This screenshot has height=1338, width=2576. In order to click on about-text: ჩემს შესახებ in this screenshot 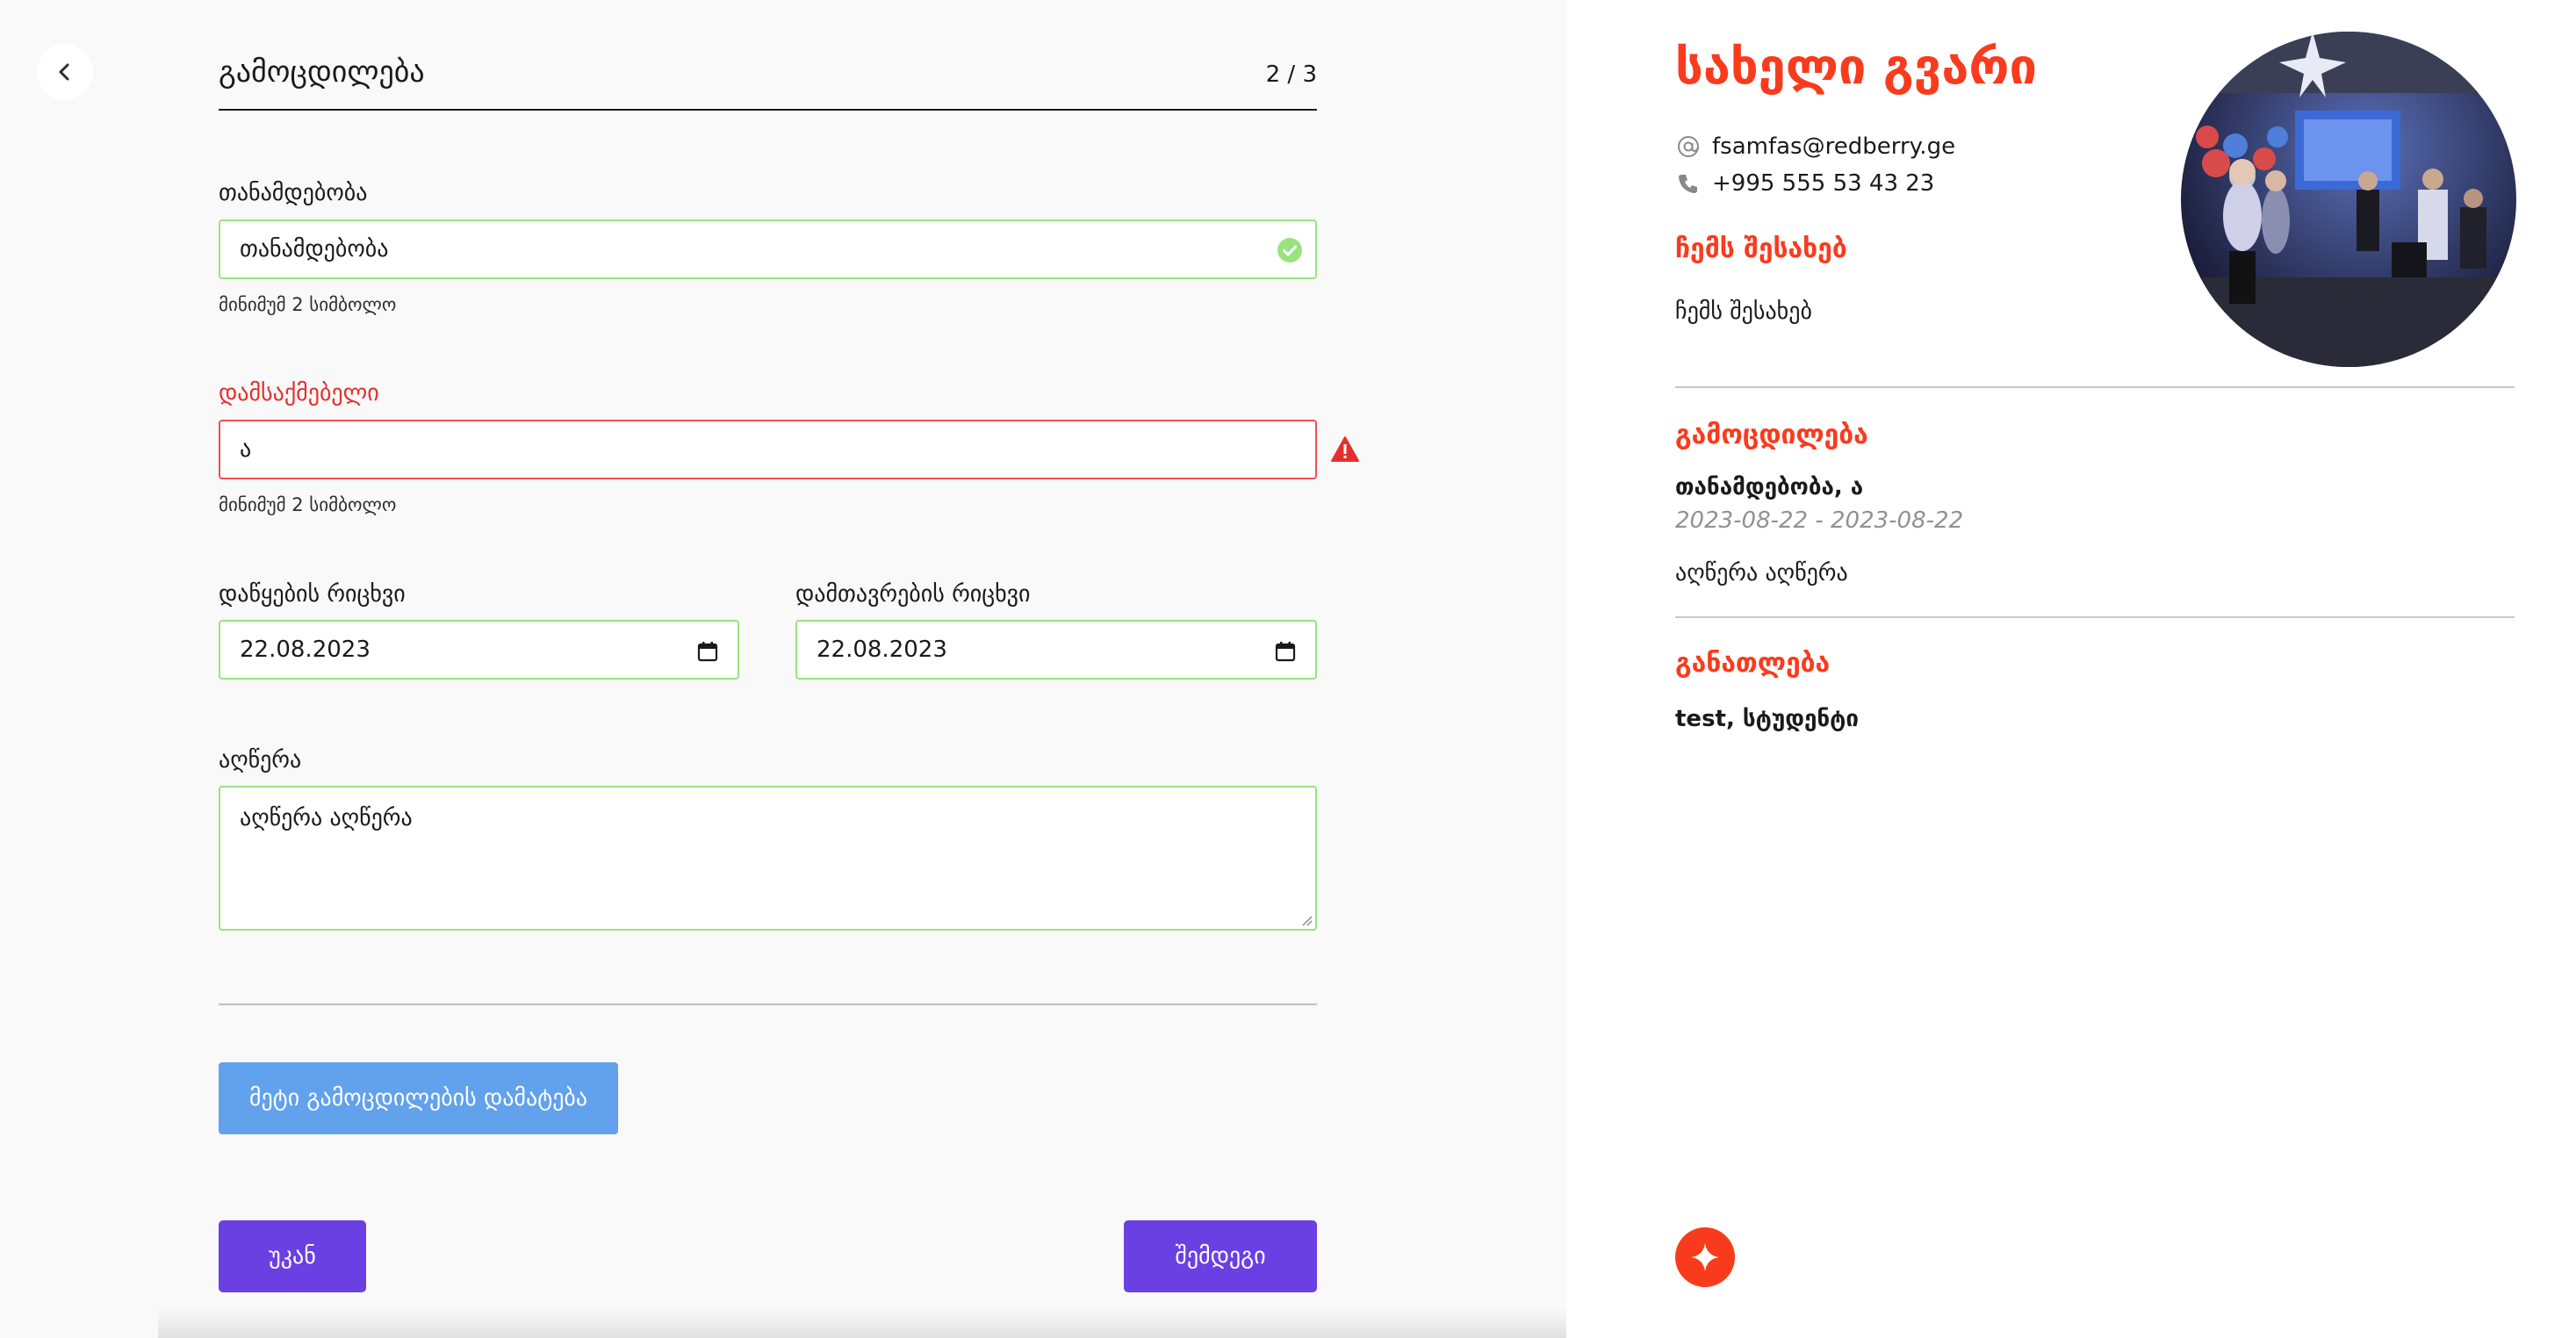, I will do `click(1743, 312)`.